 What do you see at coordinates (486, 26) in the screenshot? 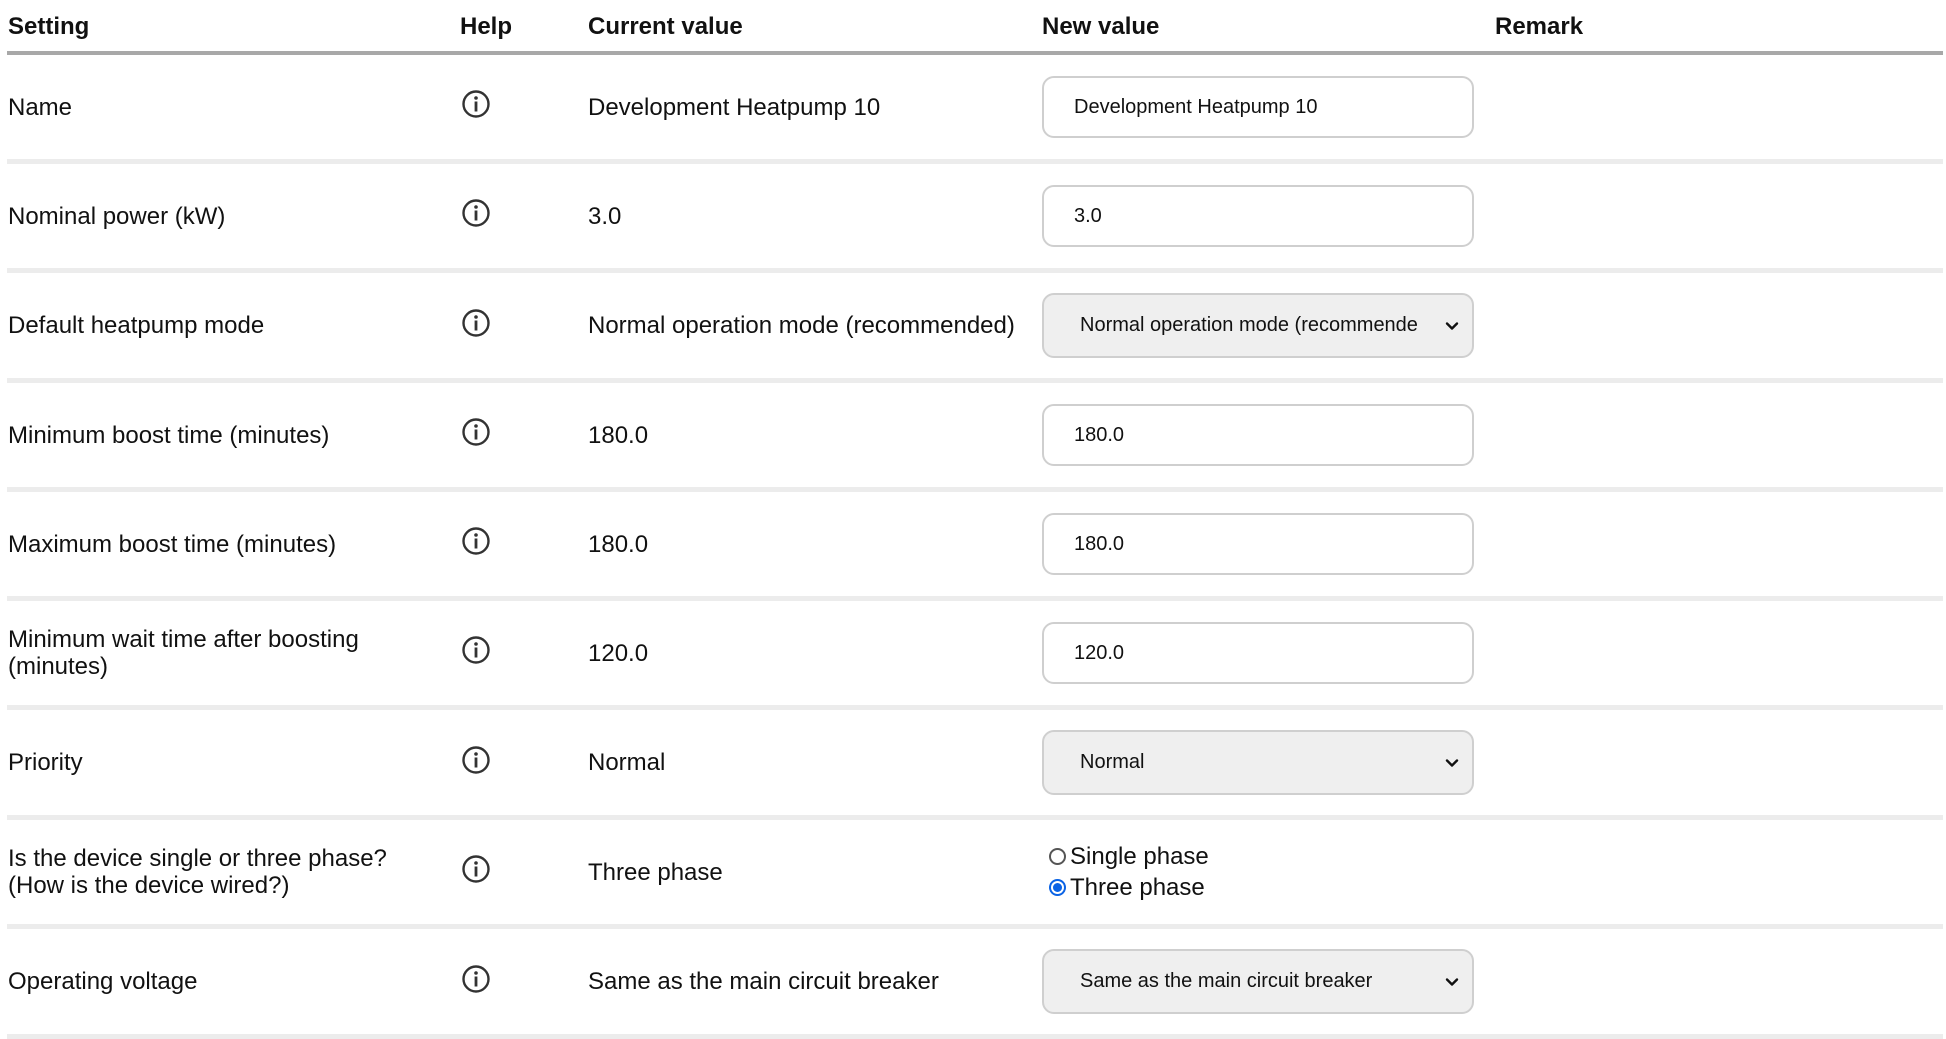
I see `header-help: Help` at bounding box center [486, 26].